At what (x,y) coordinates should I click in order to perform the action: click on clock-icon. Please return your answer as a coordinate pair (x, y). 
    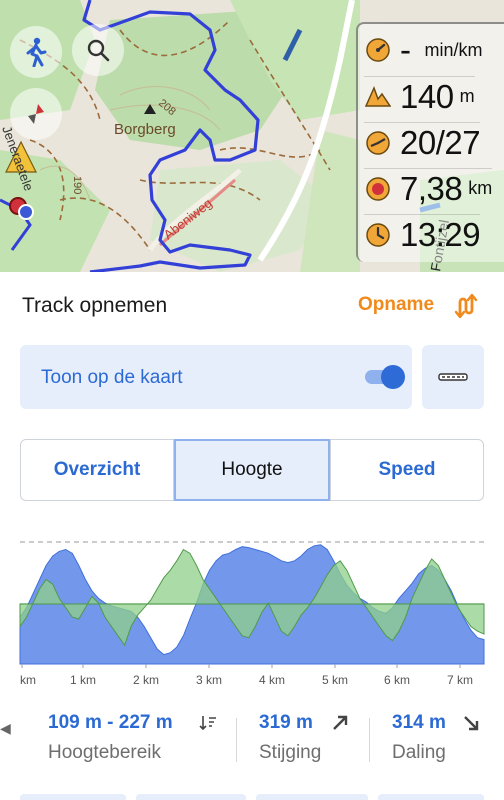
    Looking at the image, I should click on (378, 235).